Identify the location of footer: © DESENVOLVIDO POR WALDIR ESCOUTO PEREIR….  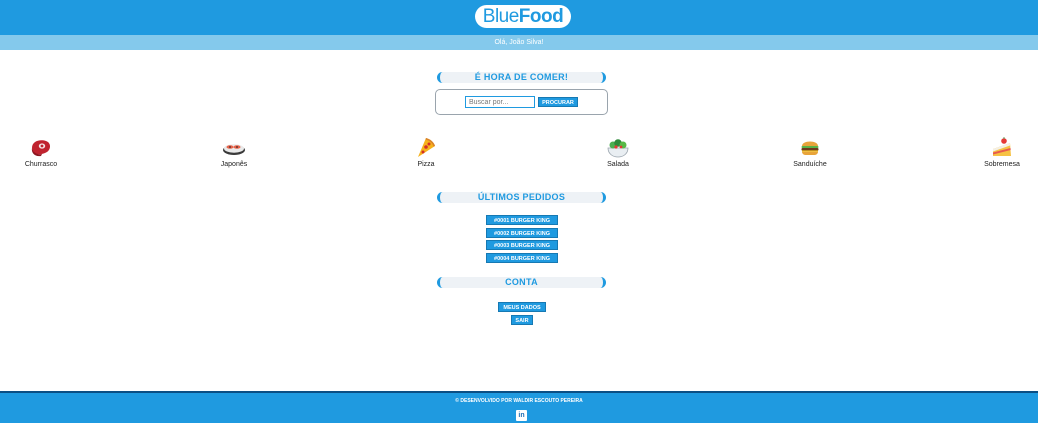
(519, 407).